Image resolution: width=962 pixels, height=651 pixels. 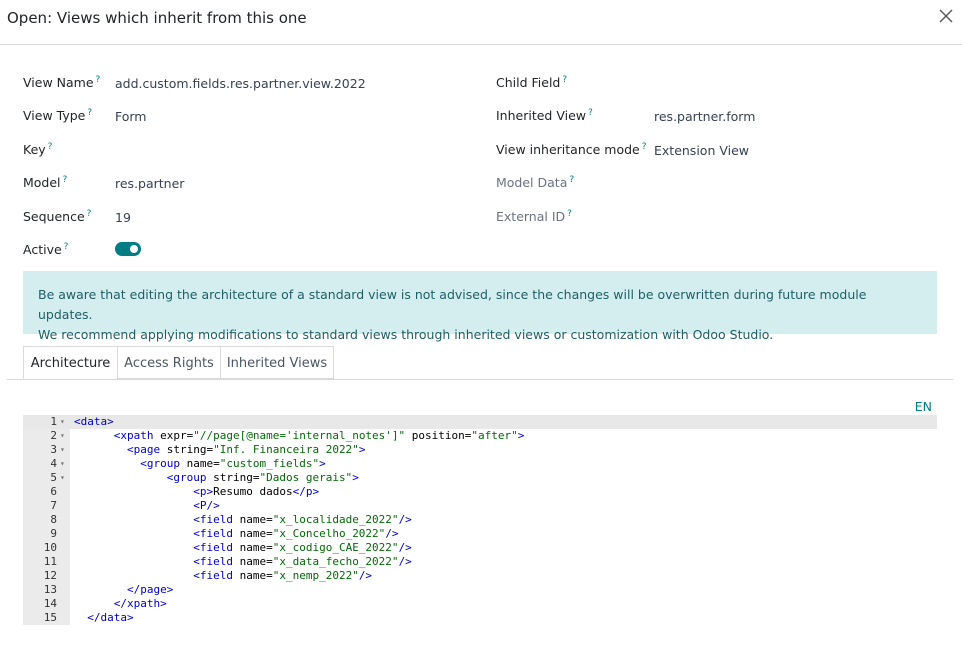 I want to click on line-number: 9, so click(x=53, y=533).